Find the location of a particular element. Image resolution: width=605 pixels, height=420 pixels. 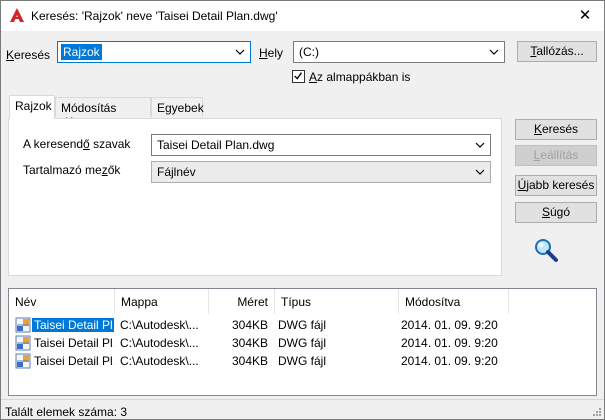

search-words-label: A keresendő szavak is located at coordinates (77, 144).